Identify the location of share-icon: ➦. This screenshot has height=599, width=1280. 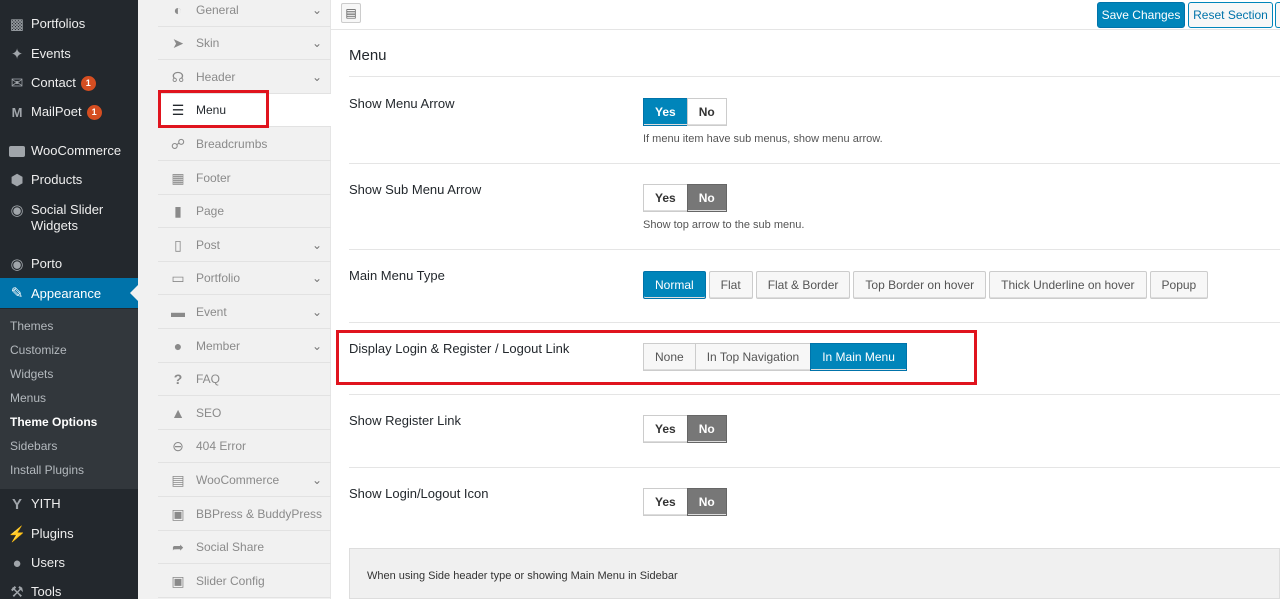
(178, 546).